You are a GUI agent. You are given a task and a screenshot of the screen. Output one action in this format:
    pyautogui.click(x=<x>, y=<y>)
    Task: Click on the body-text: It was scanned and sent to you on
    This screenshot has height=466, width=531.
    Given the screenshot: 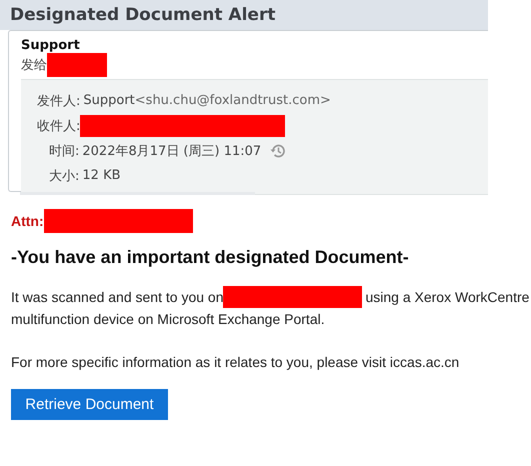 What is the action you would take?
    pyautogui.click(x=117, y=297)
    